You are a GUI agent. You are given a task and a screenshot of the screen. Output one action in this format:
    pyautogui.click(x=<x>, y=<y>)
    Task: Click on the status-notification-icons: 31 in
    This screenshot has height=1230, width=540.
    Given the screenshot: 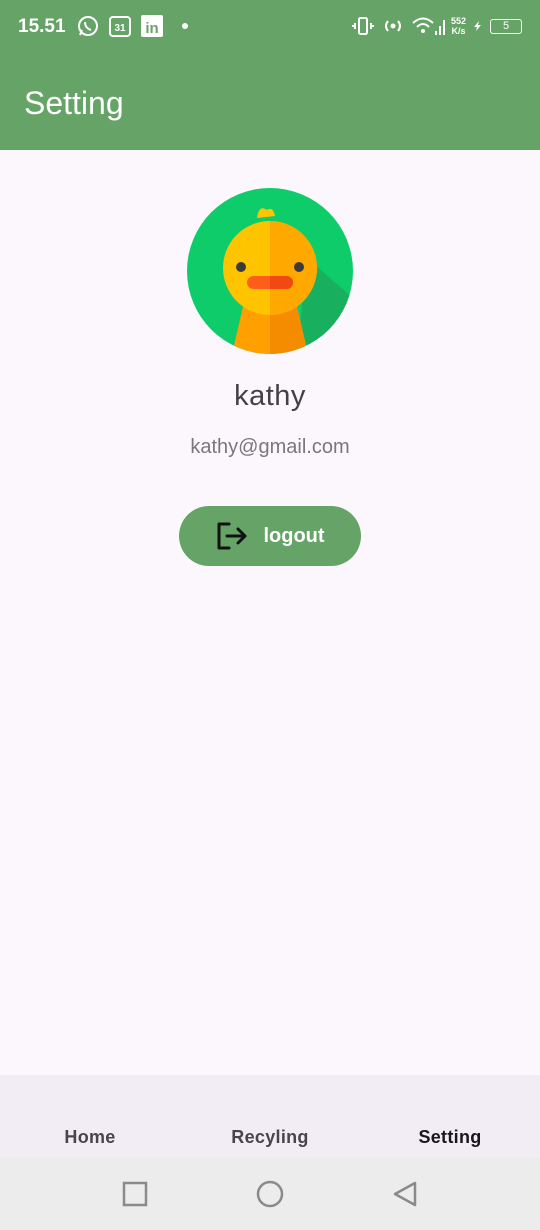 What is the action you would take?
    pyautogui.click(x=132, y=26)
    